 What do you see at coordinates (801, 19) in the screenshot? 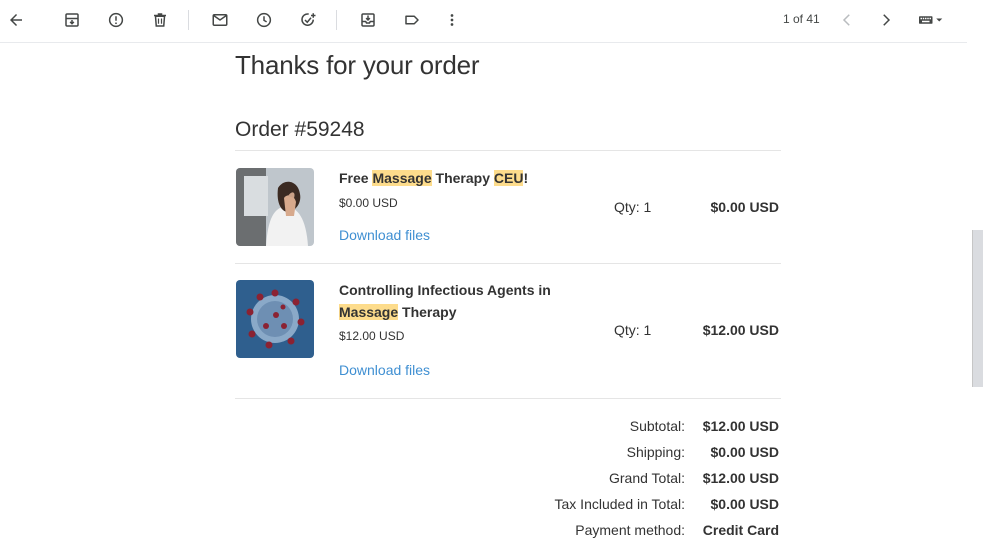
I see `pager-count: 1 of 41` at bounding box center [801, 19].